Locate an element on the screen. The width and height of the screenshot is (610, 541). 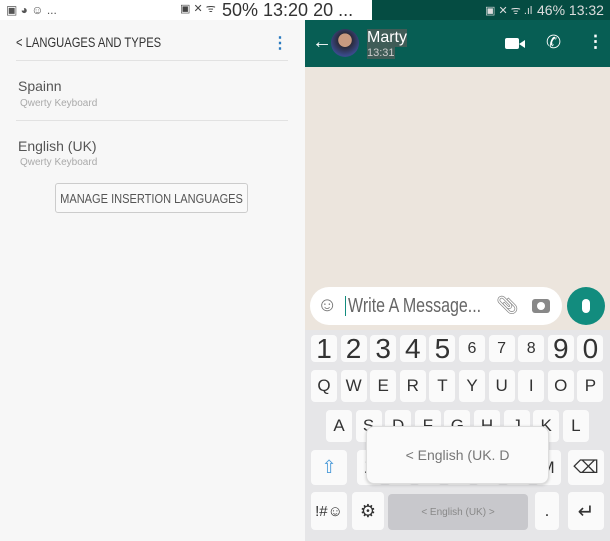
key-5: 5 is located at coordinates (442, 348).